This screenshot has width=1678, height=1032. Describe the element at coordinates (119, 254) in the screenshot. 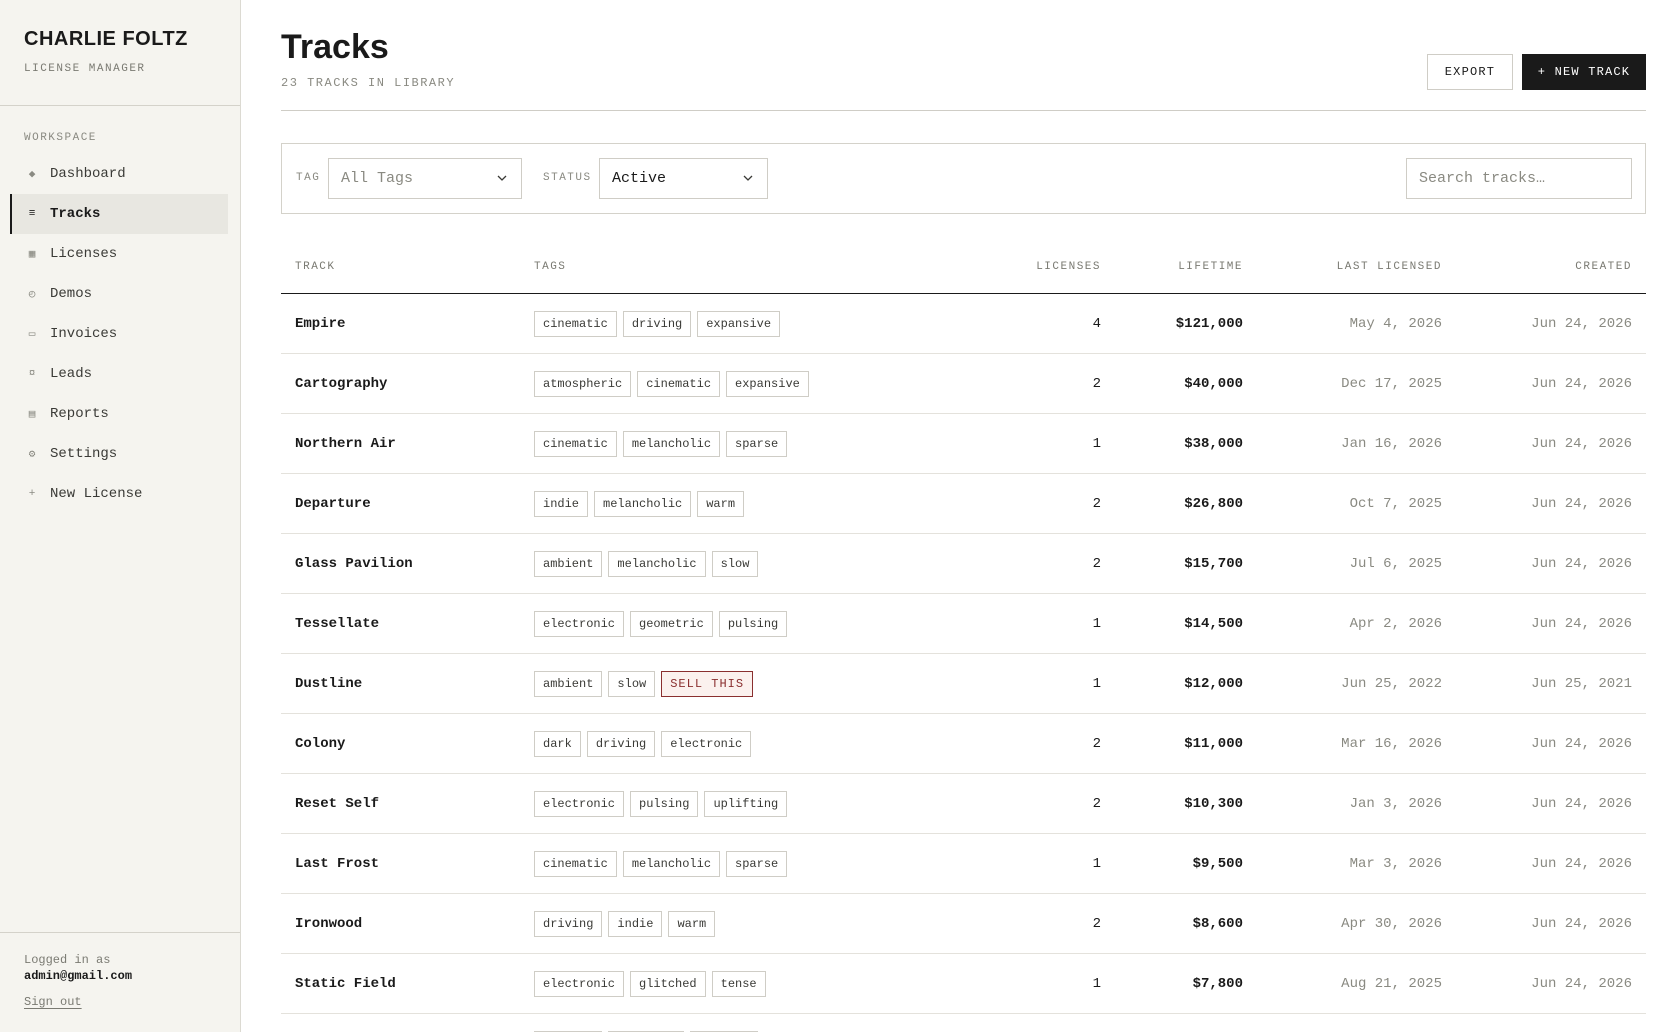

I see `sidebar-item-licenses: ▦ Licenses` at that location.